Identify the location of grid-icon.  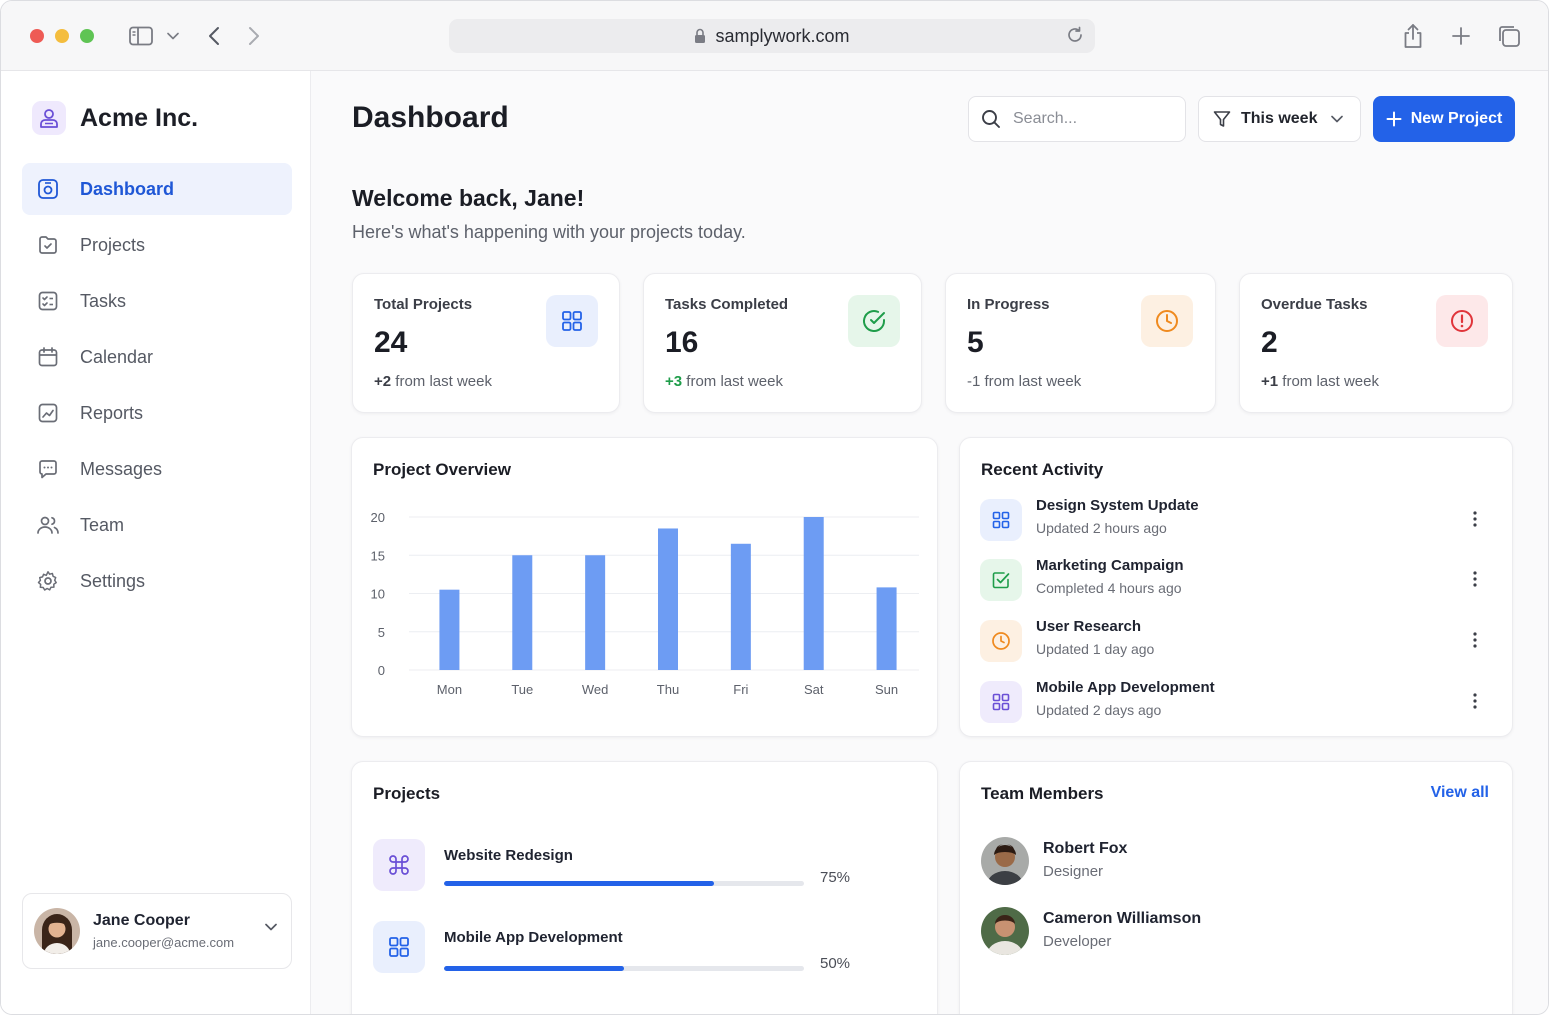
(1001, 520).